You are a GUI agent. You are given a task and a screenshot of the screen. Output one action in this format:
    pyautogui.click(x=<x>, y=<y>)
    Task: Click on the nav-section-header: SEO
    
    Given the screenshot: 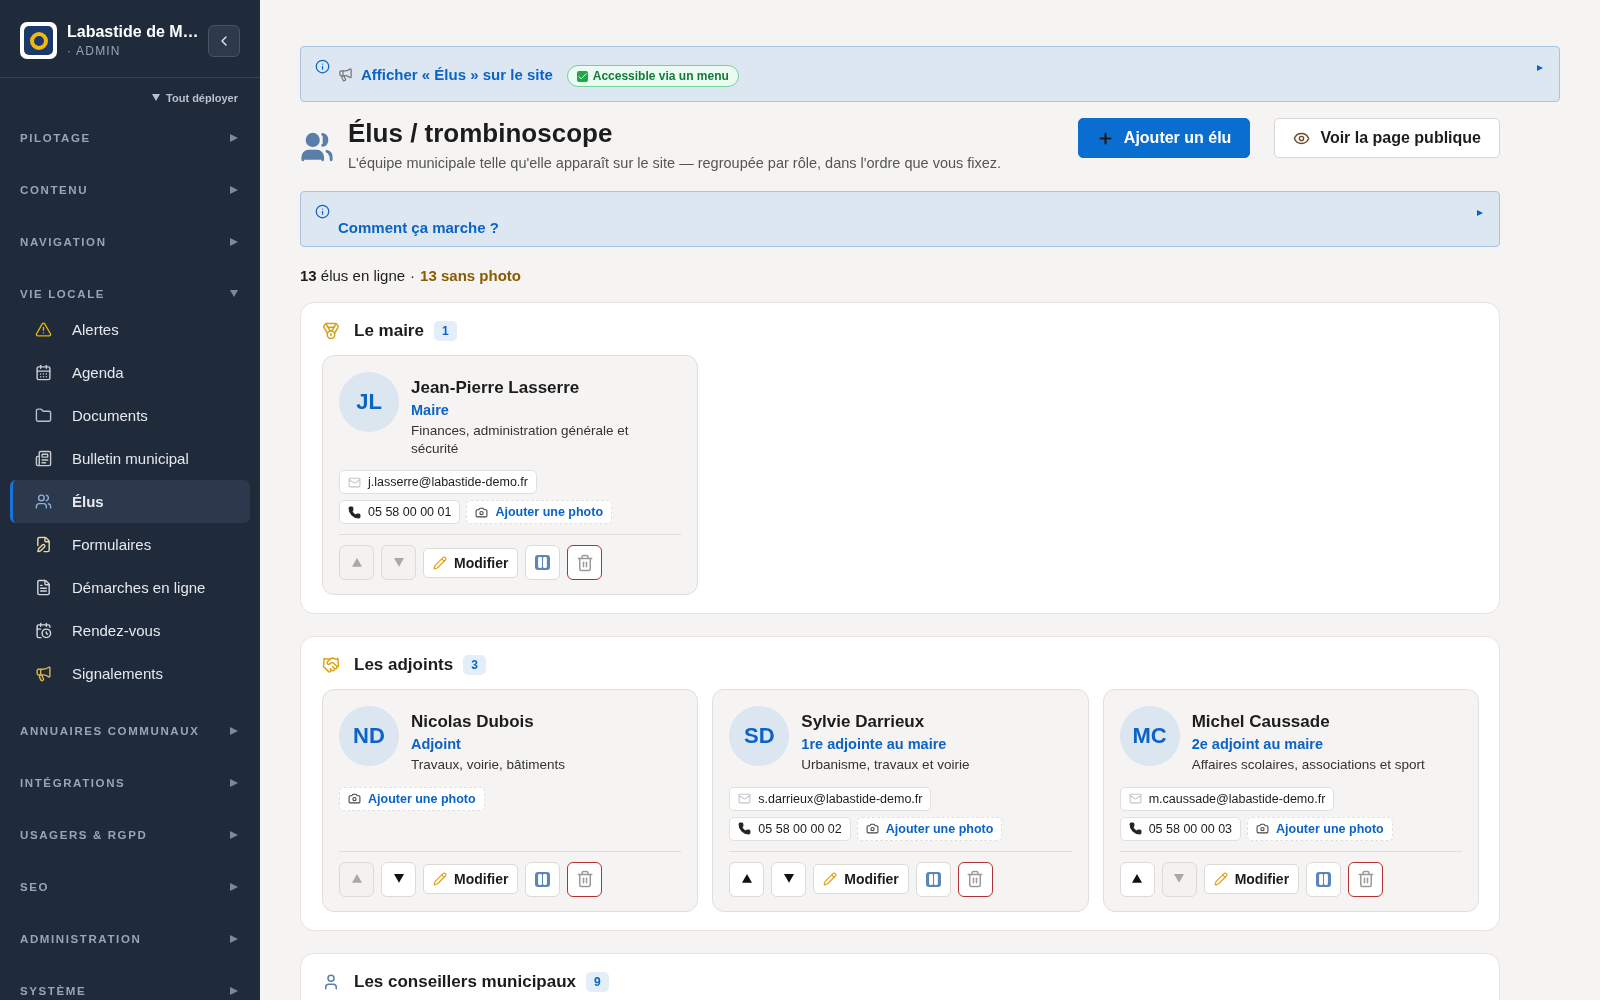 What is the action you would take?
    pyautogui.click(x=130, y=887)
    